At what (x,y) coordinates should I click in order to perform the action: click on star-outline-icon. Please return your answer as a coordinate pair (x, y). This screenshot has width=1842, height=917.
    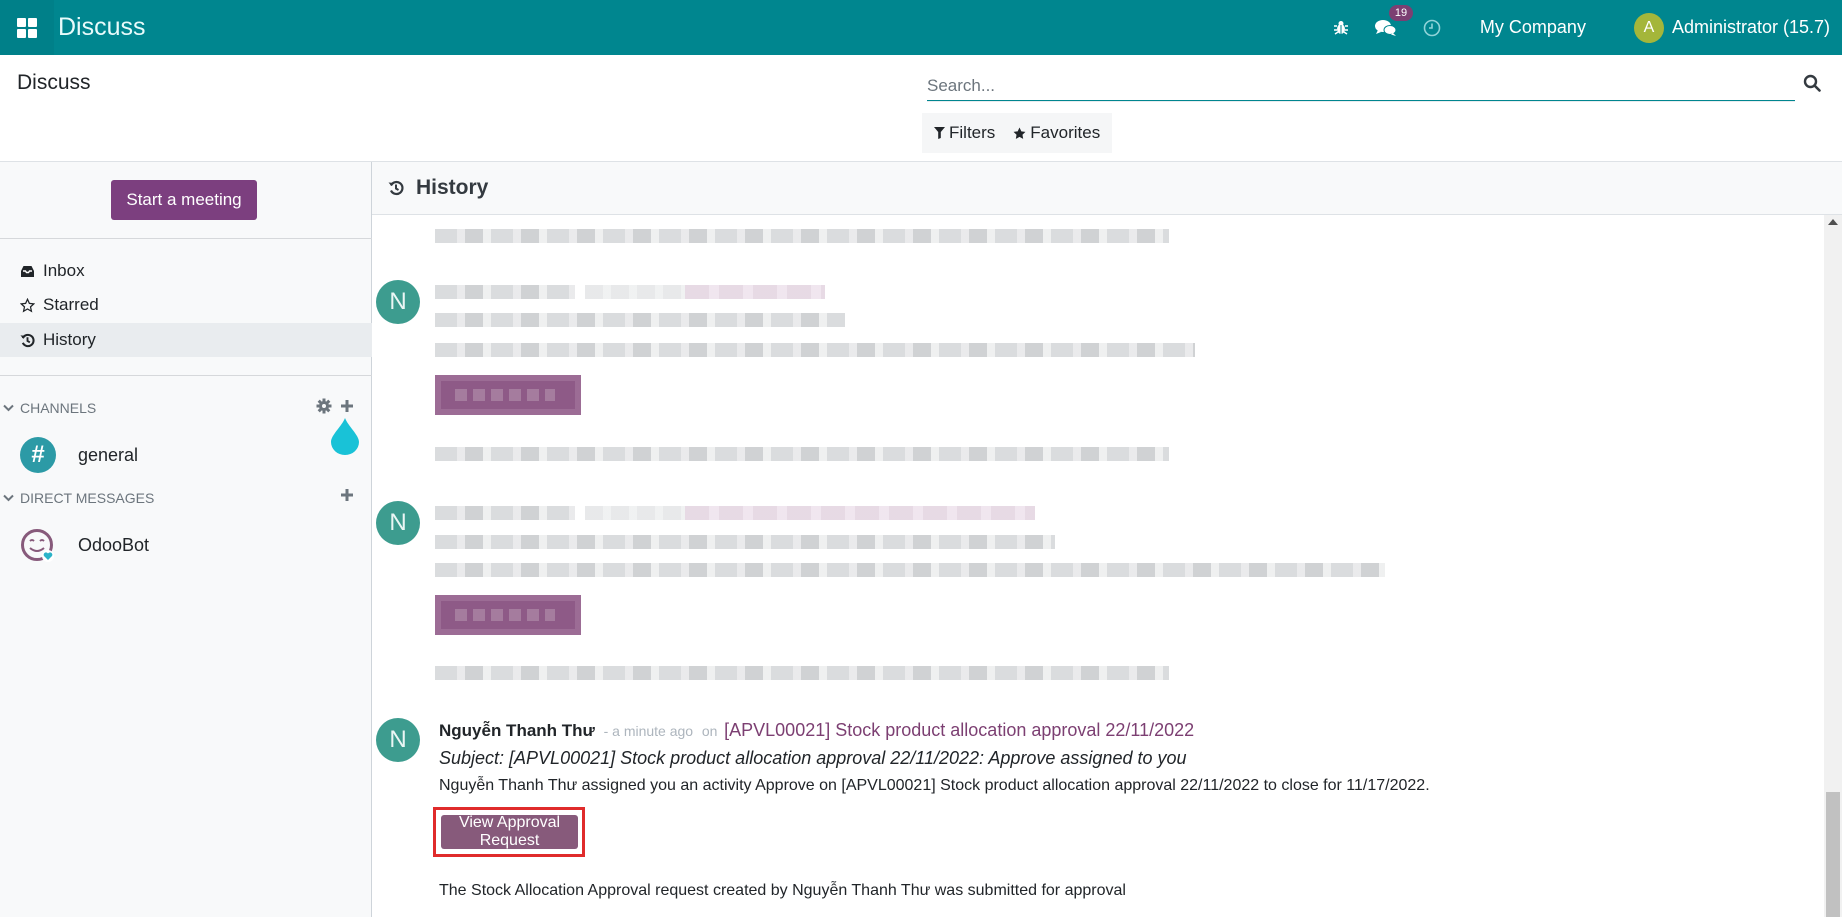
    Looking at the image, I should click on (27, 304).